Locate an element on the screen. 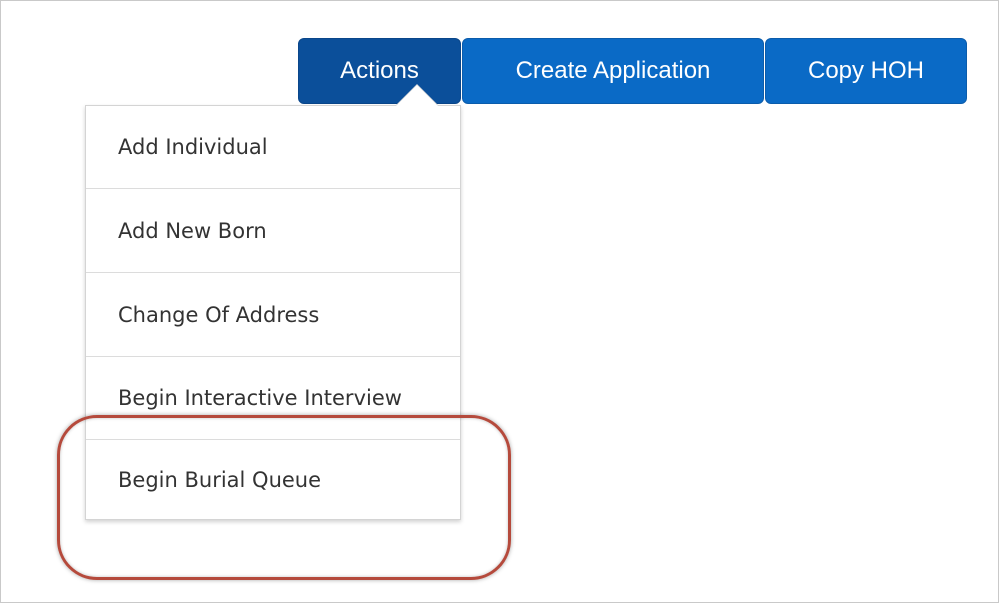 This screenshot has height=603, width=999. menu-item-begin-burial-queue: Begin Burial Queue is located at coordinates (273, 480).